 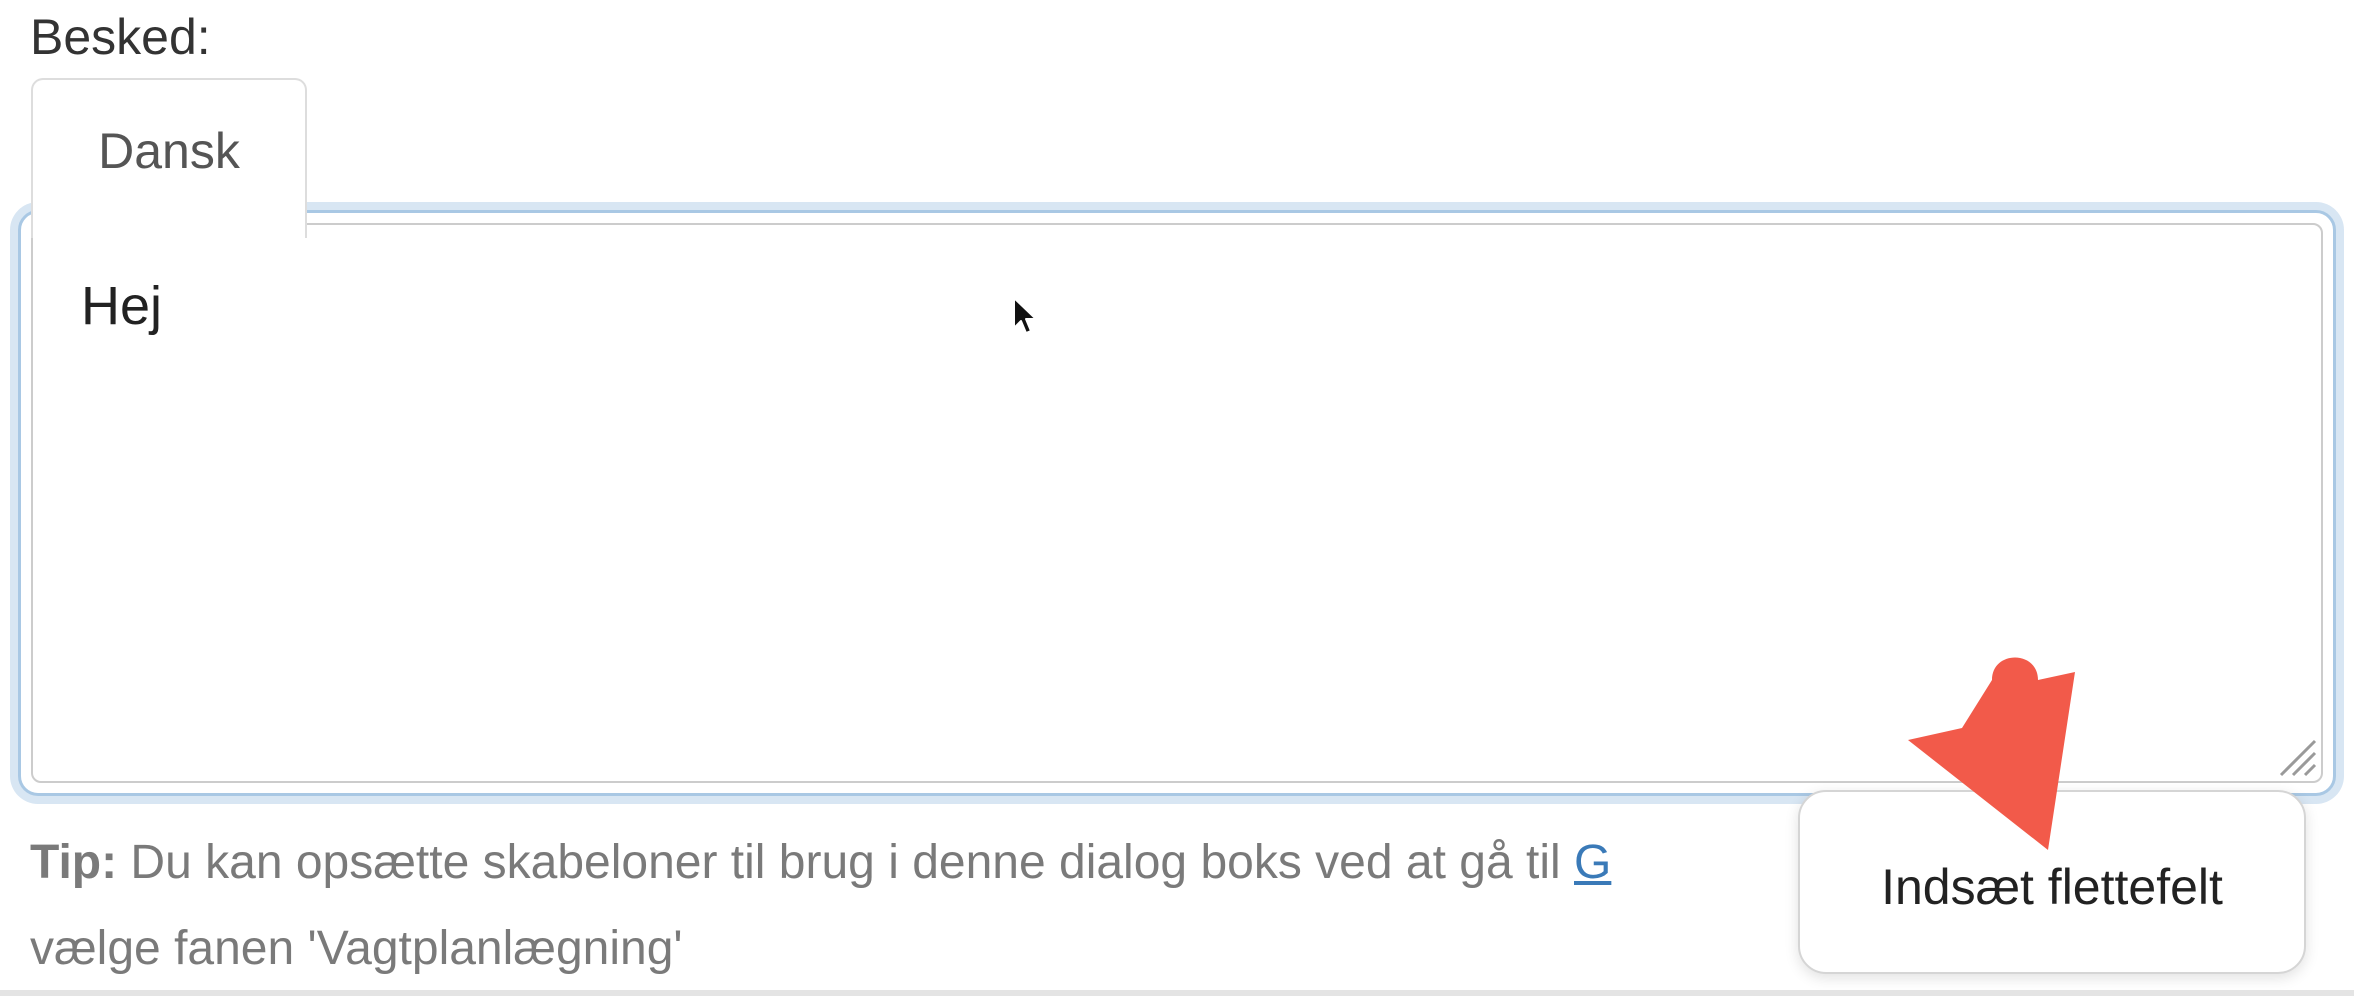 I want to click on tip-prefix: Tip:, so click(x=74, y=862).